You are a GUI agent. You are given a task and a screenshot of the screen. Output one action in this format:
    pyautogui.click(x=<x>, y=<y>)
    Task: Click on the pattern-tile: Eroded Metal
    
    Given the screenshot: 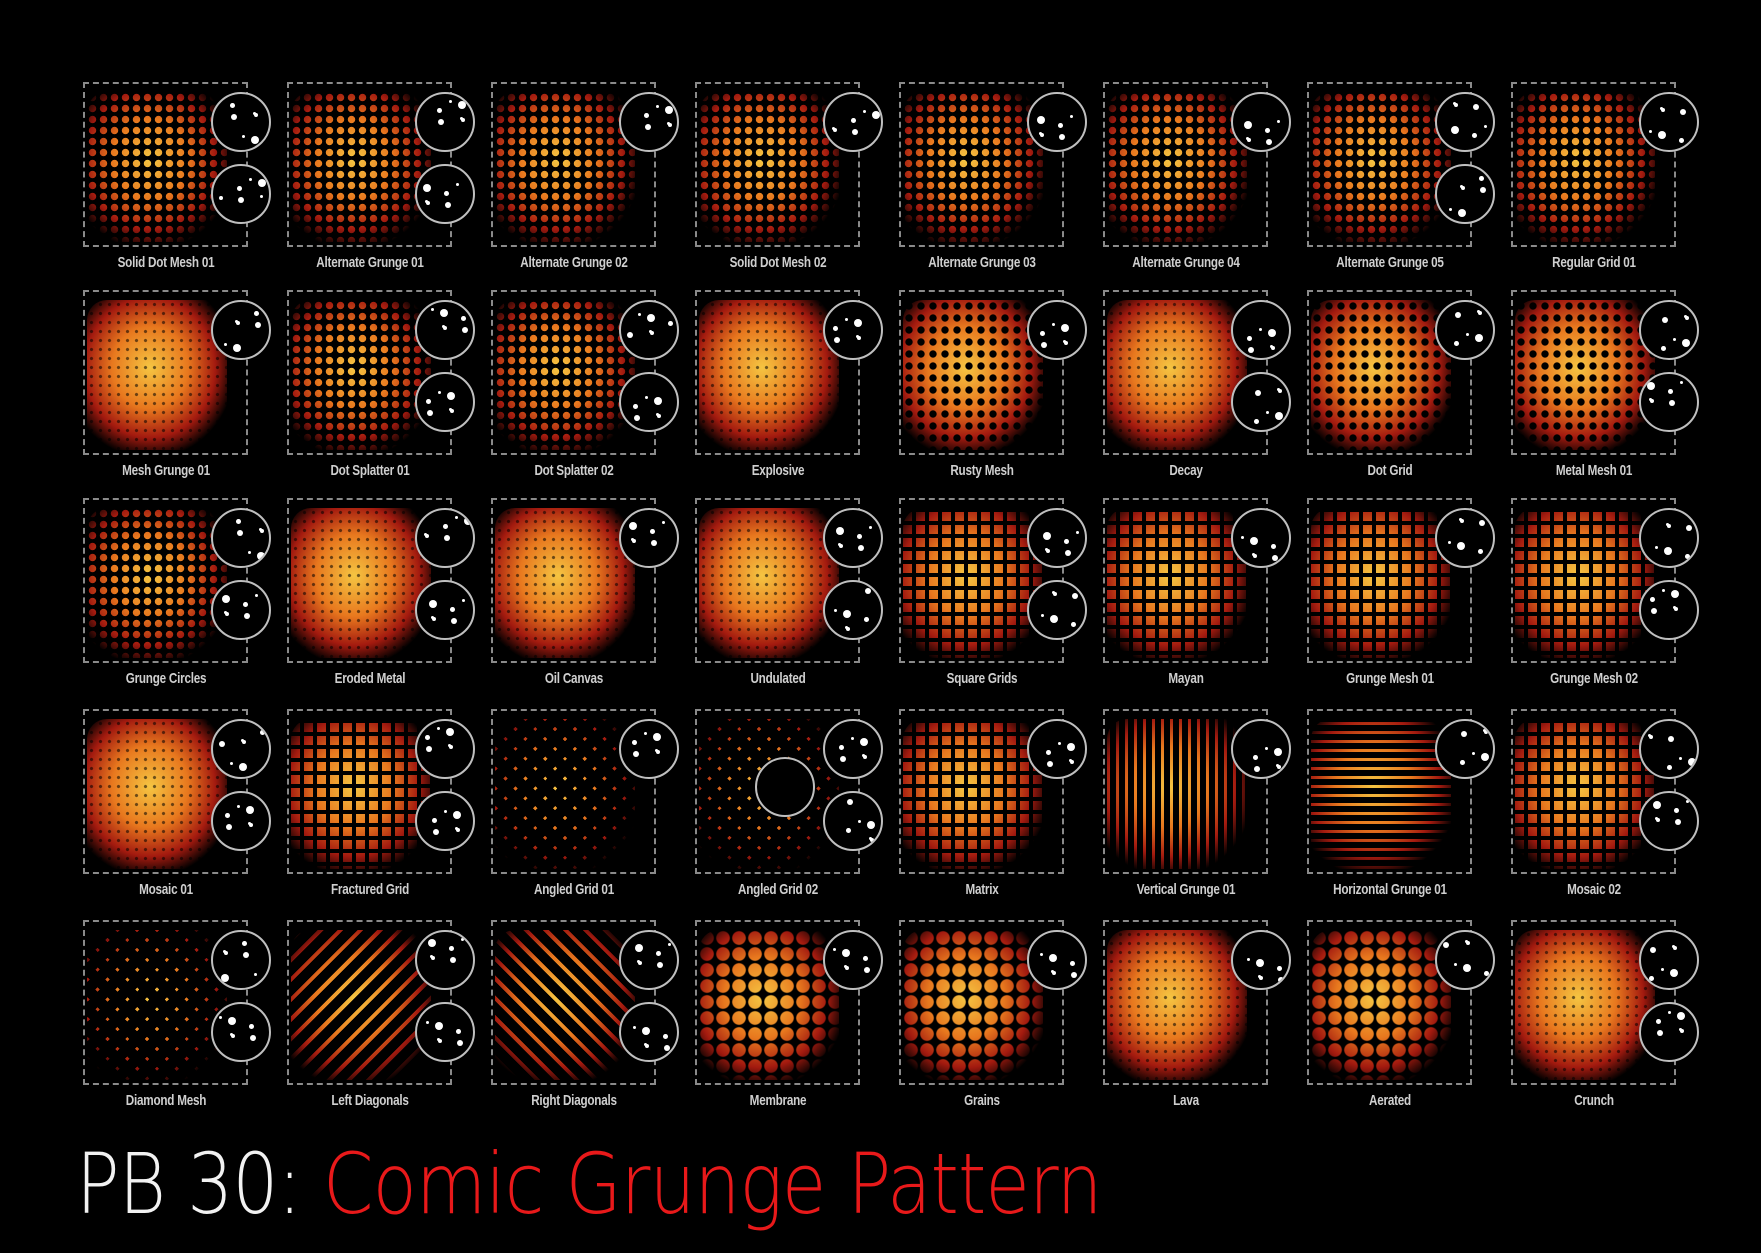 What is the action you would take?
    pyautogui.click(x=381, y=600)
    